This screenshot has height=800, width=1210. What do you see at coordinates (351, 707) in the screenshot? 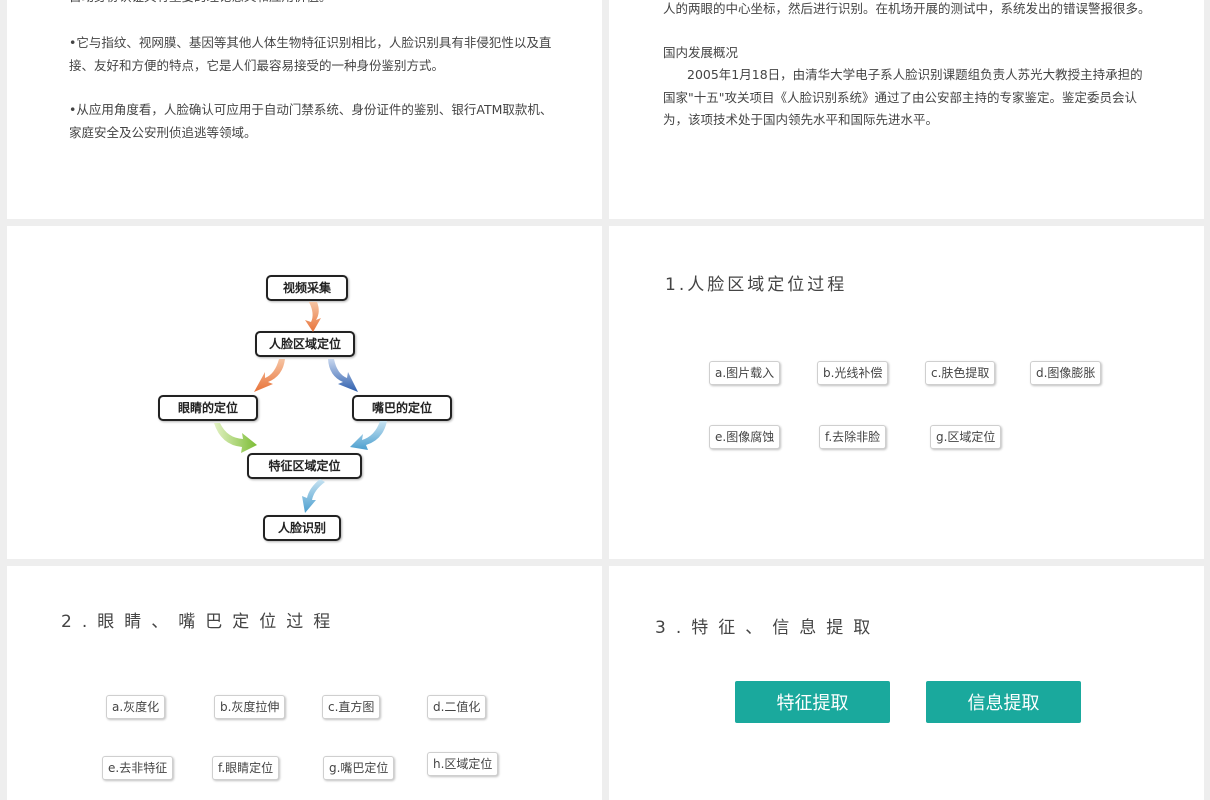
I see `step-tag: c.直方图` at bounding box center [351, 707].